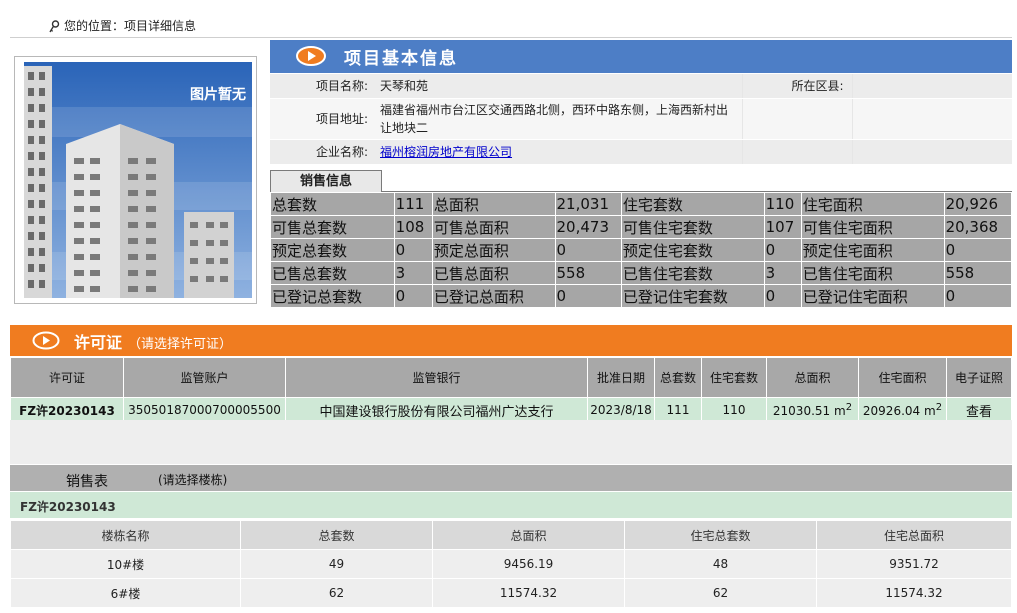 This screenshot has height=613, width=1017. I want to click on district-value, so click(931, 86).